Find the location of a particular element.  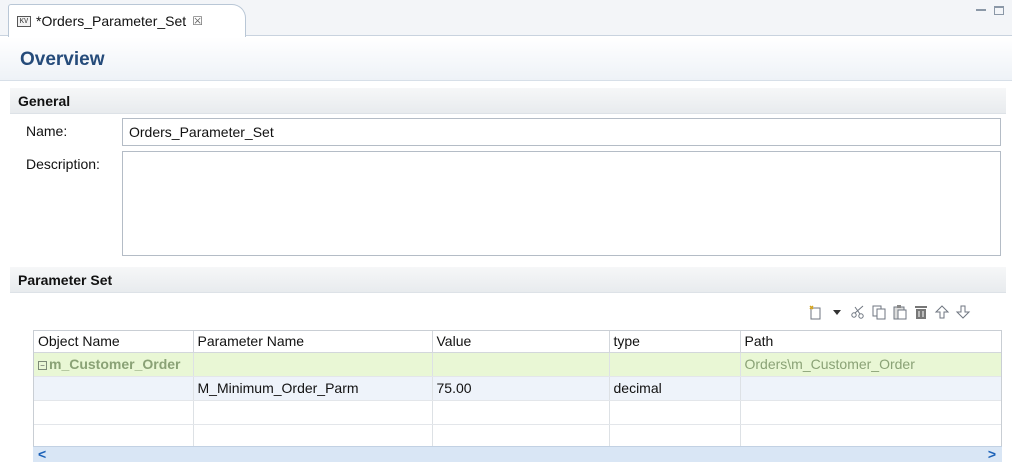

path-cell is located at coordinates (870, 388).